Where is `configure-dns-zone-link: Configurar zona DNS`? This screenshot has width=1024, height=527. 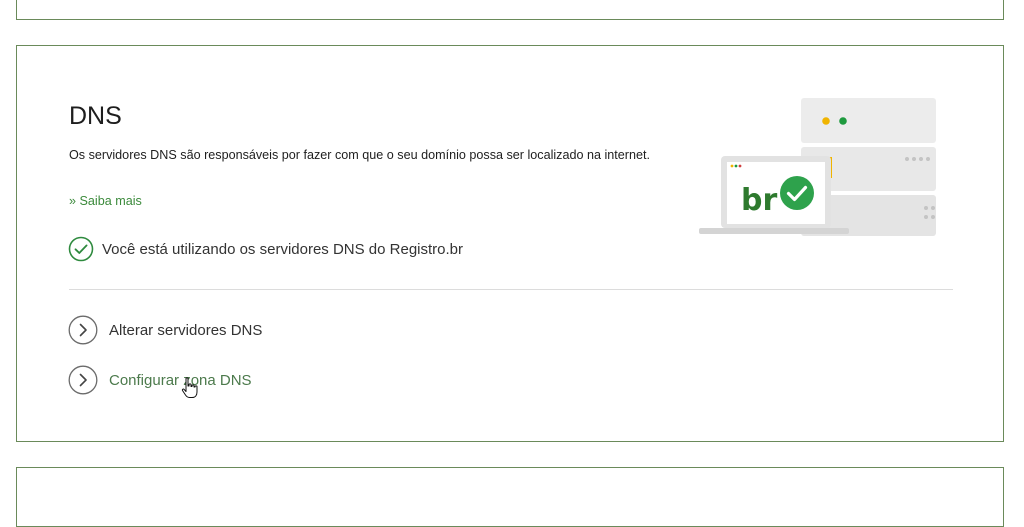
configure-dns-zone-link: Configurar zona DNS is located at coordinates (160, 380).